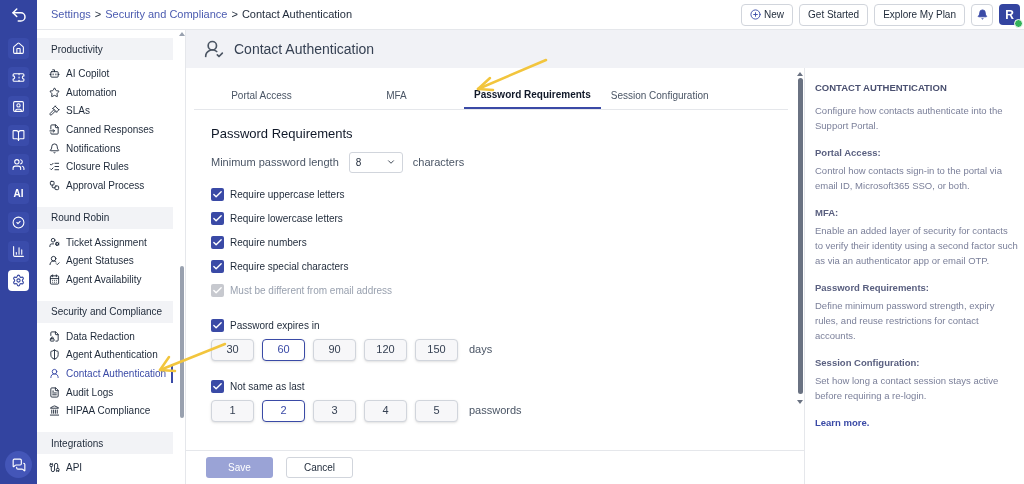  Describe the element at coordinates (54, 336) in the screenshot. I see `document-lock-icon` at that location.